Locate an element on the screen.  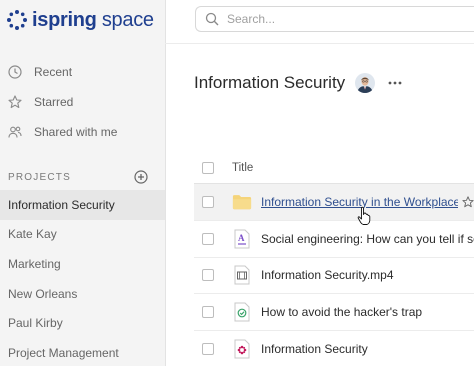
table-row: How to avoid the hacker's trap is located at coordinates (334, 313).